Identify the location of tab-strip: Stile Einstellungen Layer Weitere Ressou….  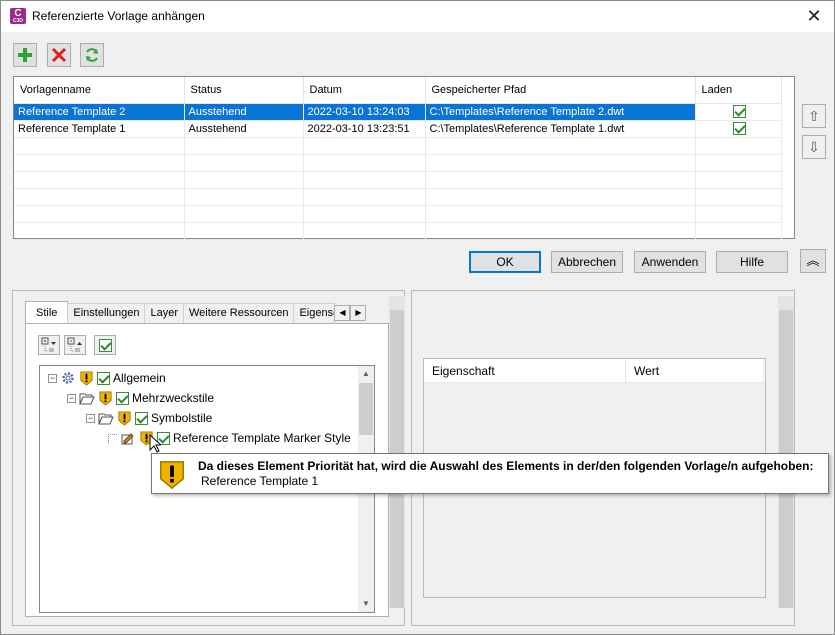
(196, 312).